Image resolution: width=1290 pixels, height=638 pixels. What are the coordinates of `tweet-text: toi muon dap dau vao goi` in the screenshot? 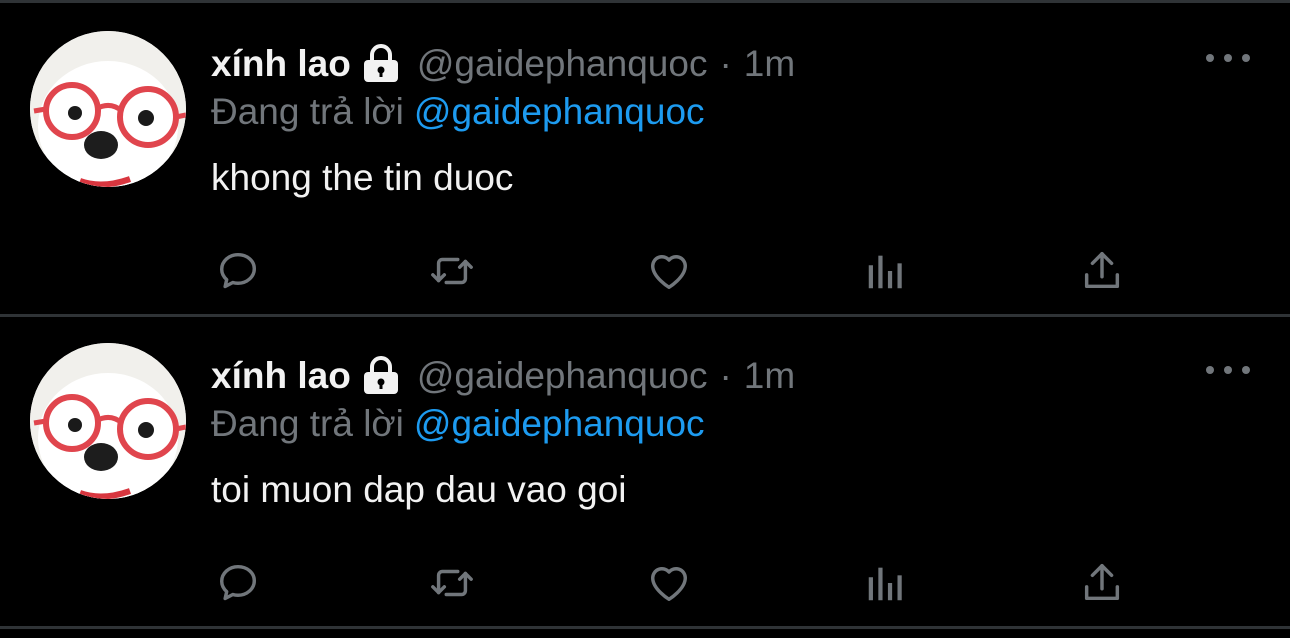 It's located at (419, 489).